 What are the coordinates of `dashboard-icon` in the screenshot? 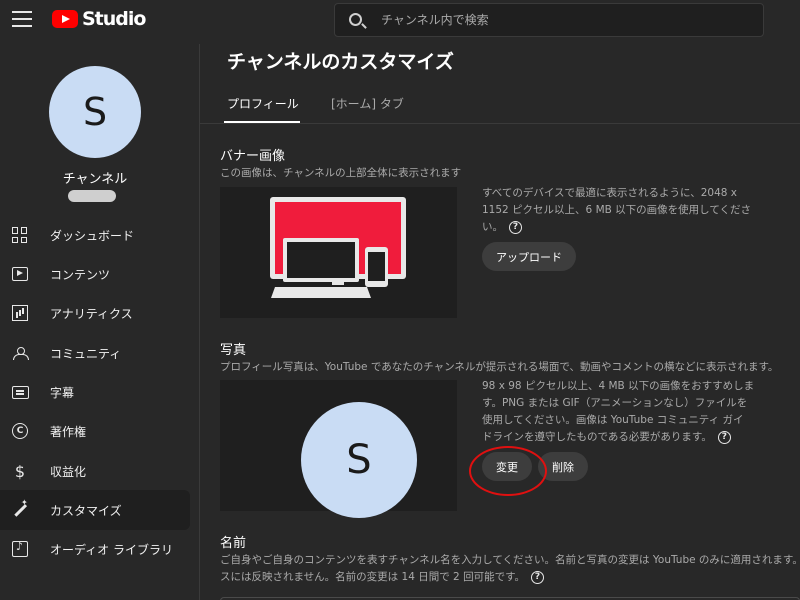 It's located at (20, 235).